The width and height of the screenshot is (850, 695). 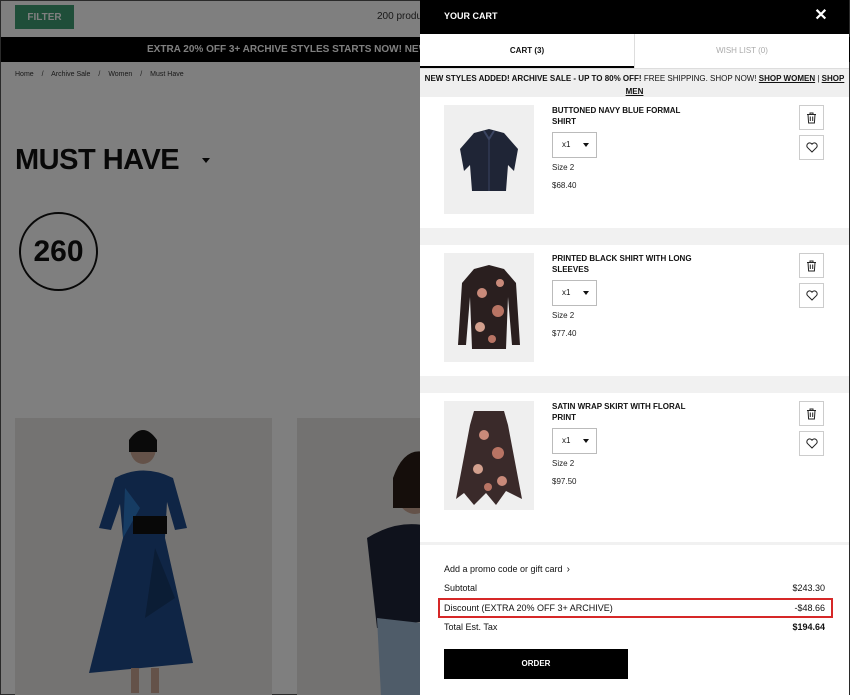 I want to click on skirt-image, so click(x=489, y=458).